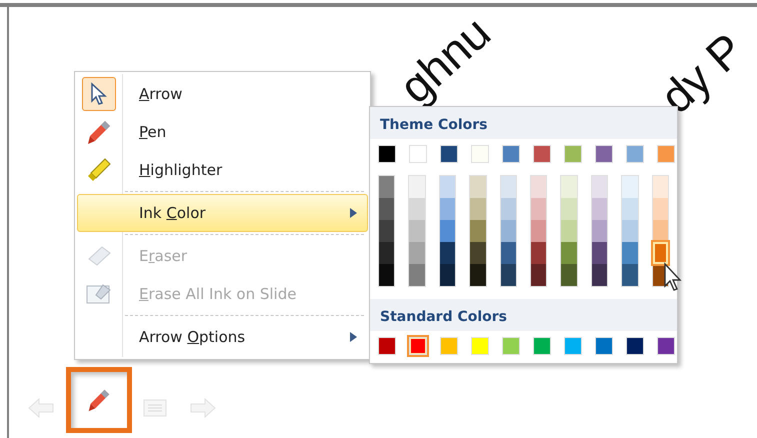 Image resolution: width=757 pixels, height=438 pixels. Describe the element at coordinates (155, 408) in the screenshot. I see `menu-icon` at that location.